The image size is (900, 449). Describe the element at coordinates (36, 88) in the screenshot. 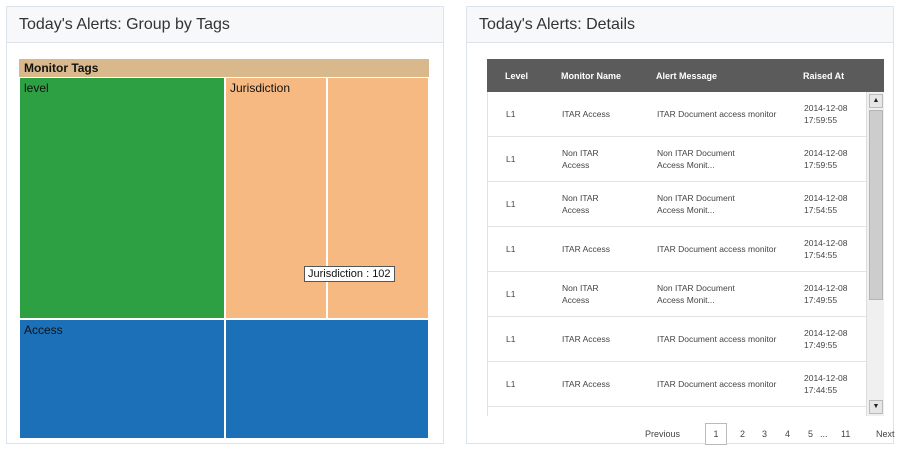

I see `treemap-label-level: level` at that location.